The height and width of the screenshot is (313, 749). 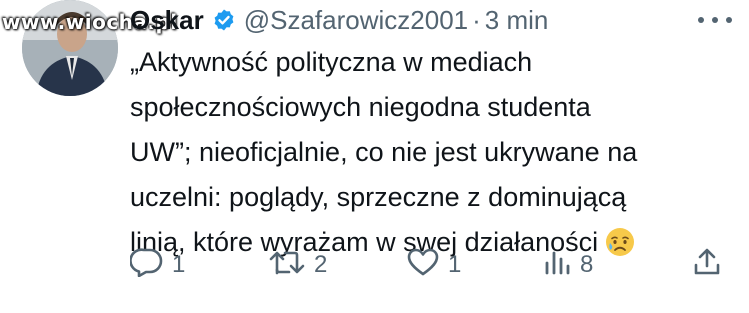 What do you see at coordinates (360, 107) in the screenshot?
I see `tweet-text-line: społecznościowych niegodna studenta` at bounding box center [360, 107].